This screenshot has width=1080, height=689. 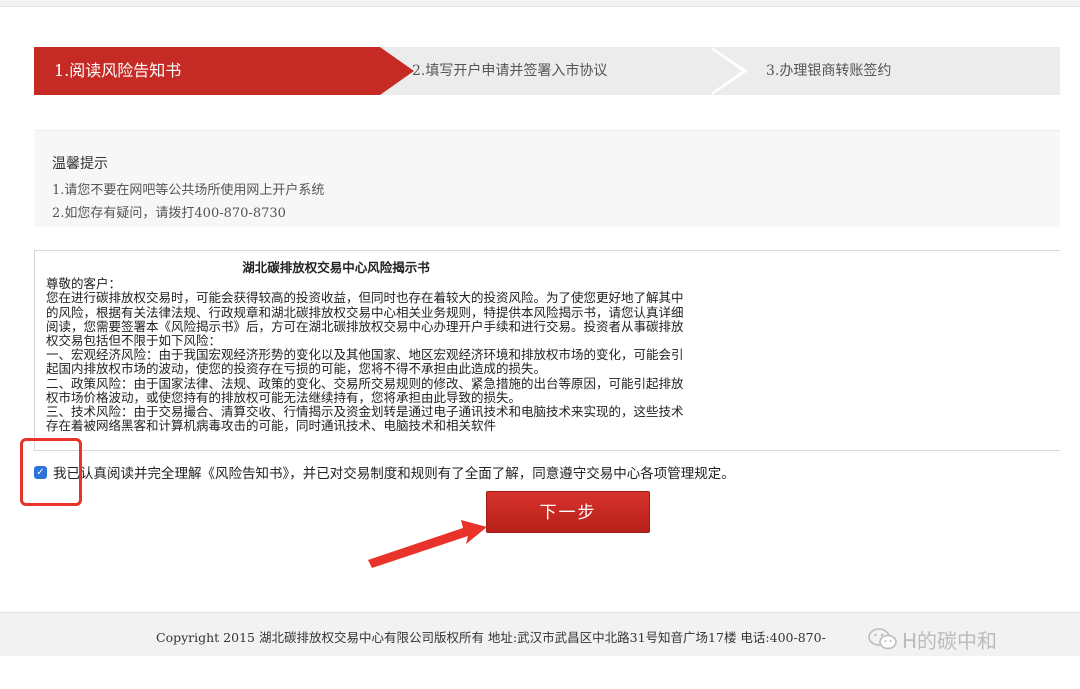 I want to click on watermark: H的碳中和, so click(x=932, y=639).